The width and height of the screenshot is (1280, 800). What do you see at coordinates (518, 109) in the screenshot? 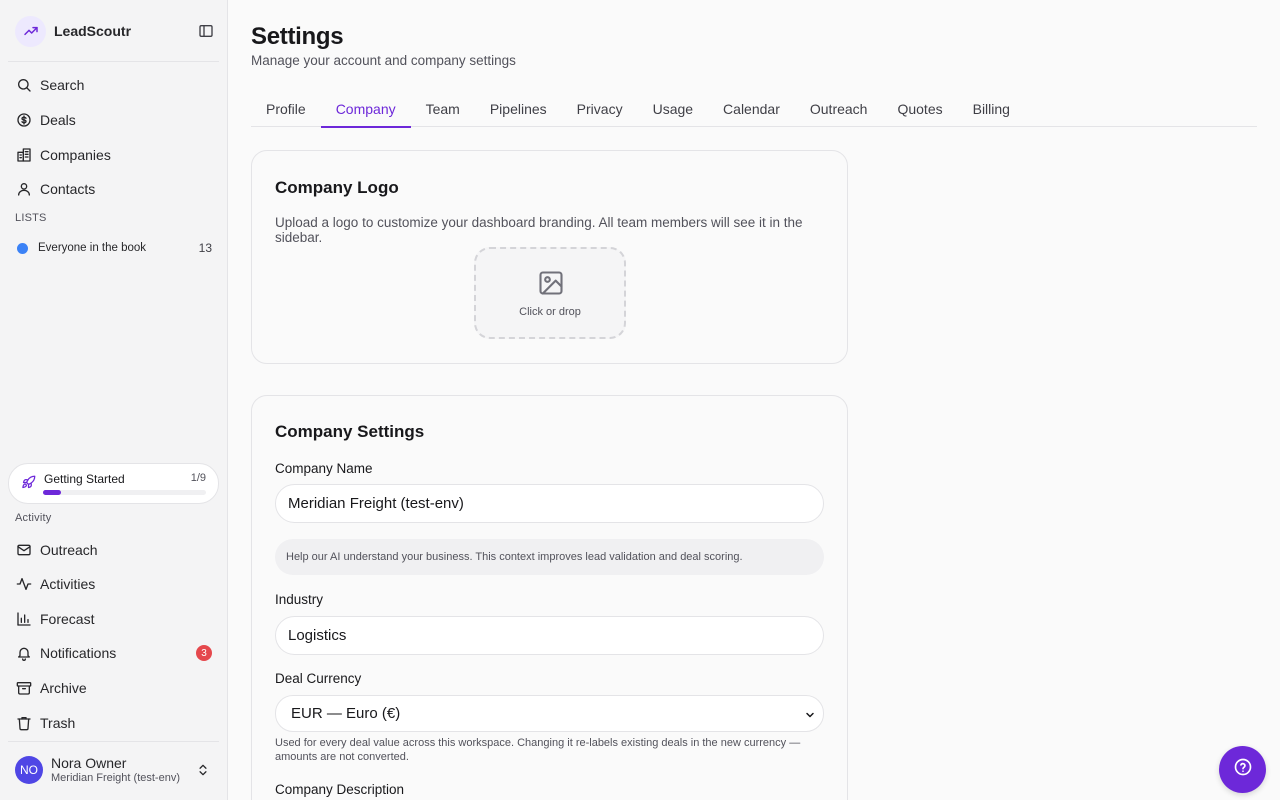
I see `tab-pipelines: Pipelines` at bounding box center [518, 109].